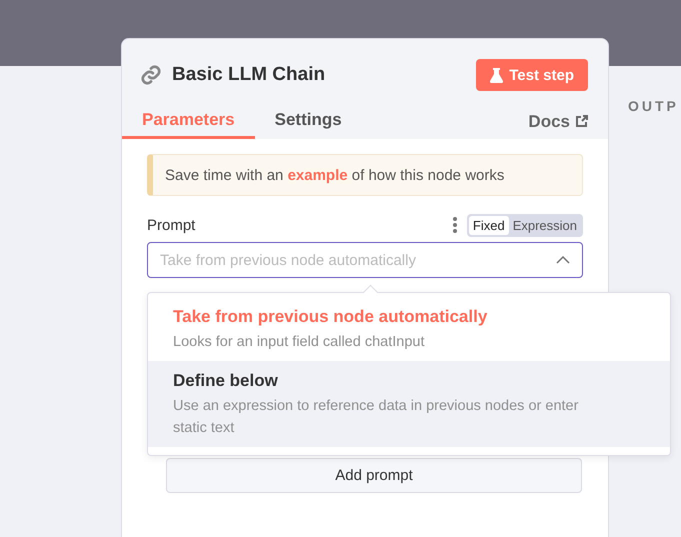 This screenshot has width=681, height=537. What do you see at coordinates (558, 121) in the screenshot?
I see `docs-link: Docs` at bounding box center [558, 121].